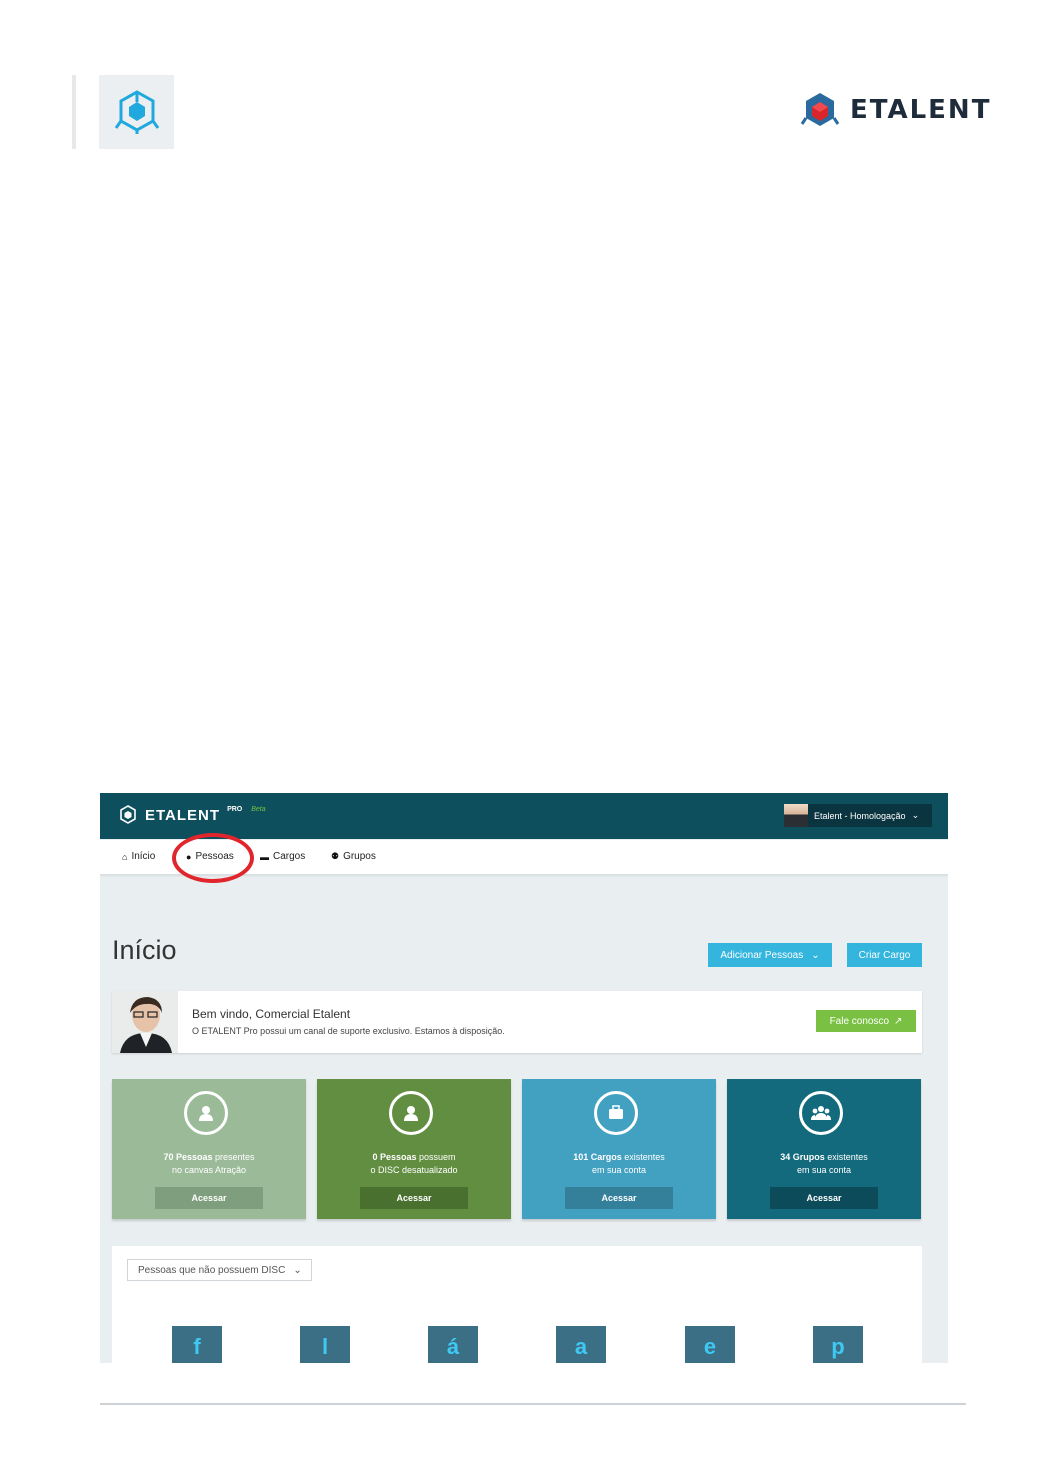 This screenshot has width=1040, height=1471. I want to click on welcome-photo, so click(145, 1022).